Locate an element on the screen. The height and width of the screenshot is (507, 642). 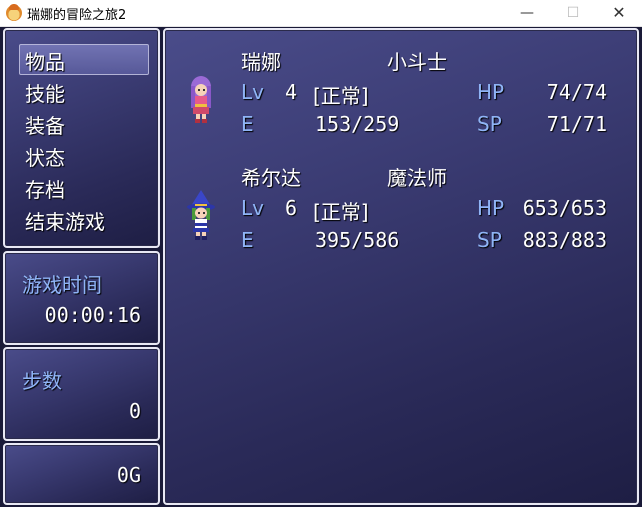
sp-value: 71/71 is located at coordinates (576, 124).